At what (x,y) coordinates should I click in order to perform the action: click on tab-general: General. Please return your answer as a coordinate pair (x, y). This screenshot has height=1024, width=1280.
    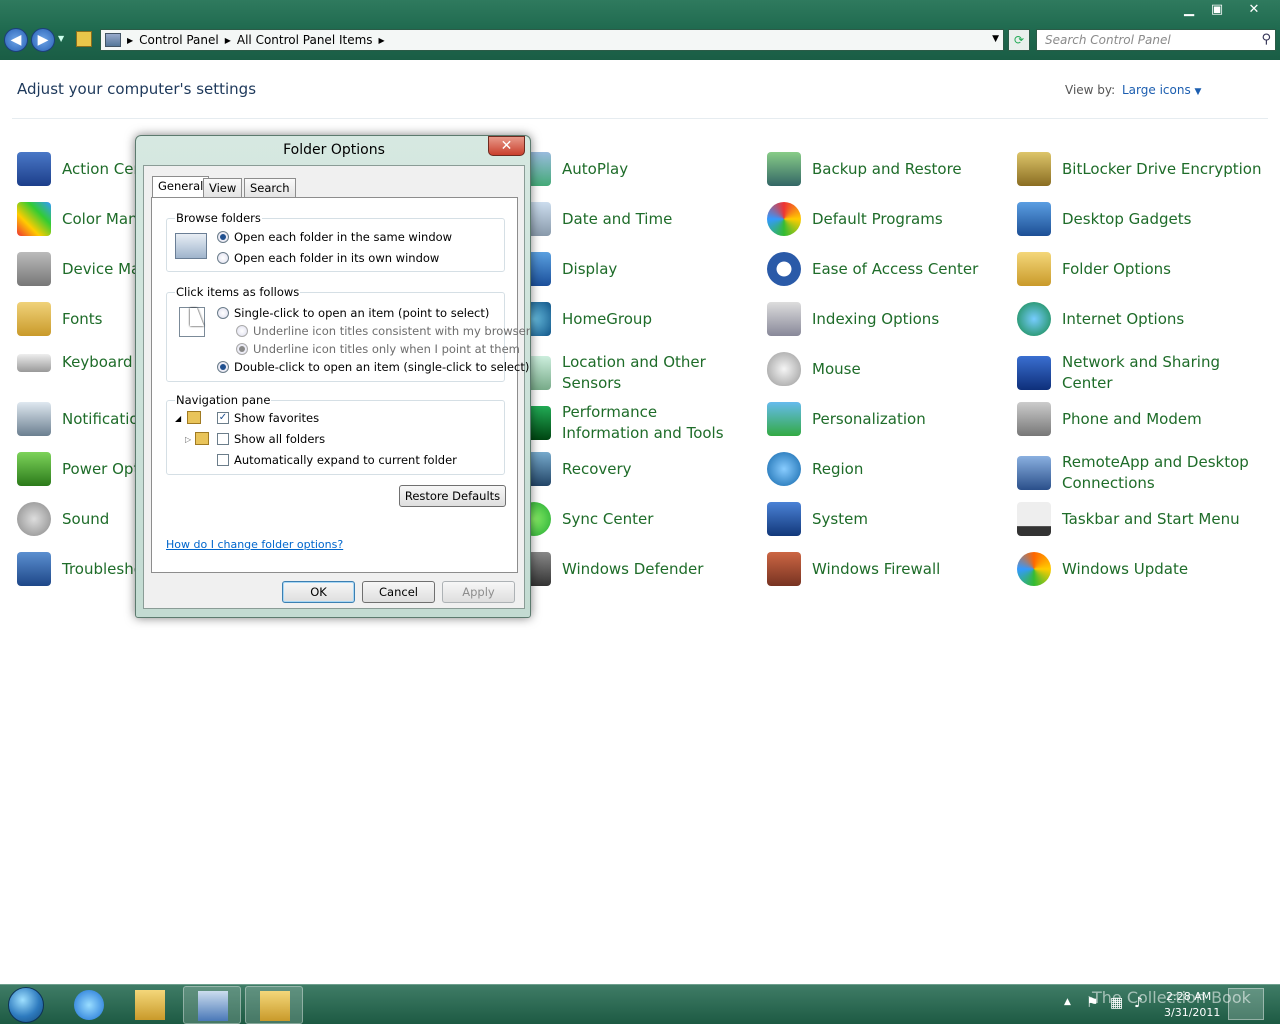
    Looking at the image, I should click on (181, 187).